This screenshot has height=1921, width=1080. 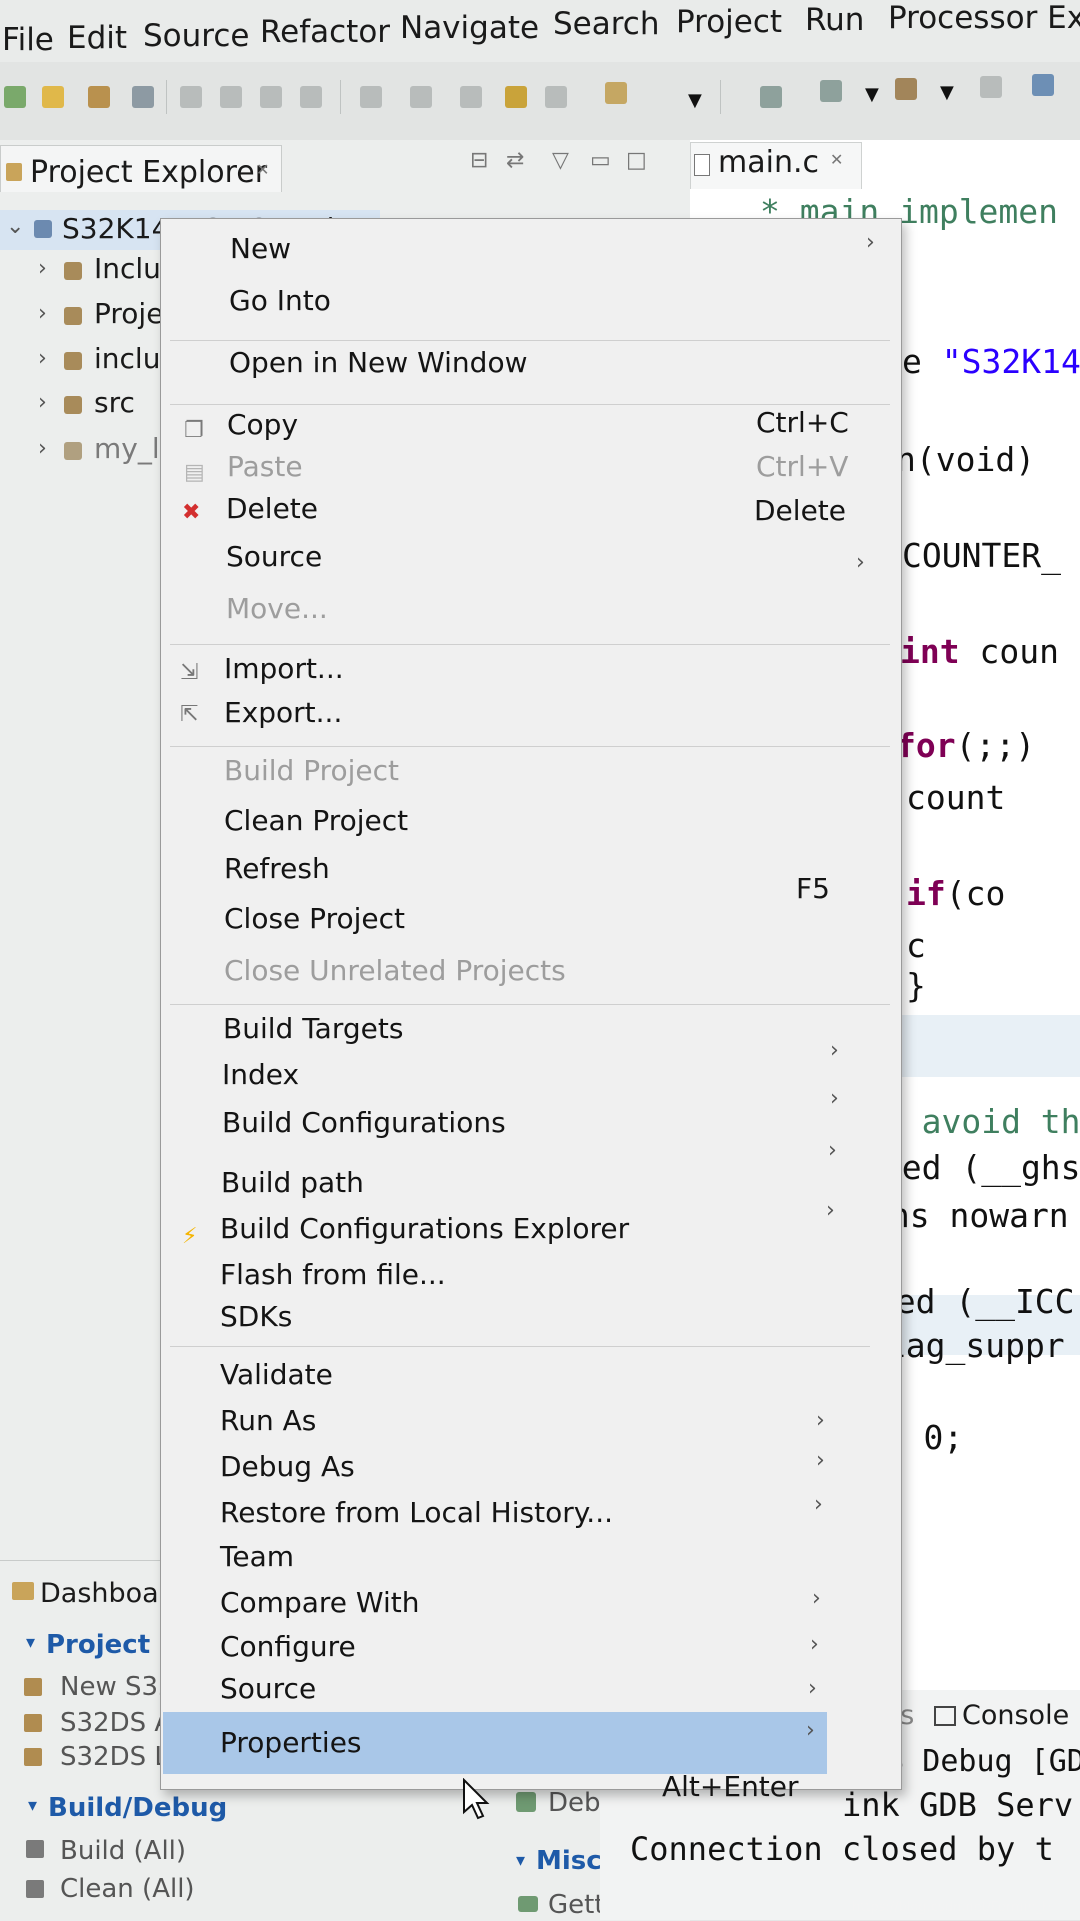 I want to click on shortcut-properties: Alt+Enter, so click(x=730, y=1786).